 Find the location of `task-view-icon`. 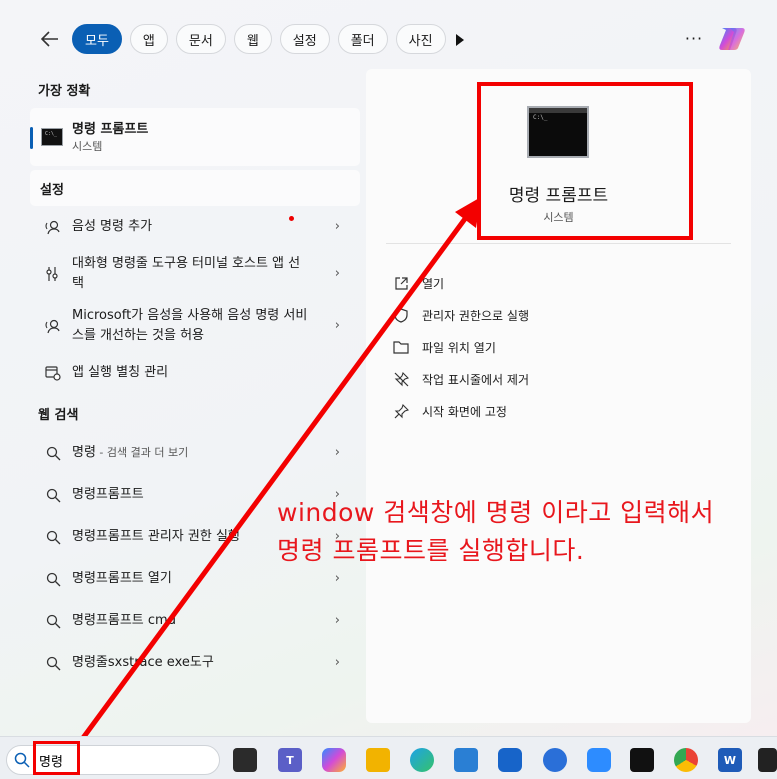

task-view-icon is located at coordinates (245, 760).